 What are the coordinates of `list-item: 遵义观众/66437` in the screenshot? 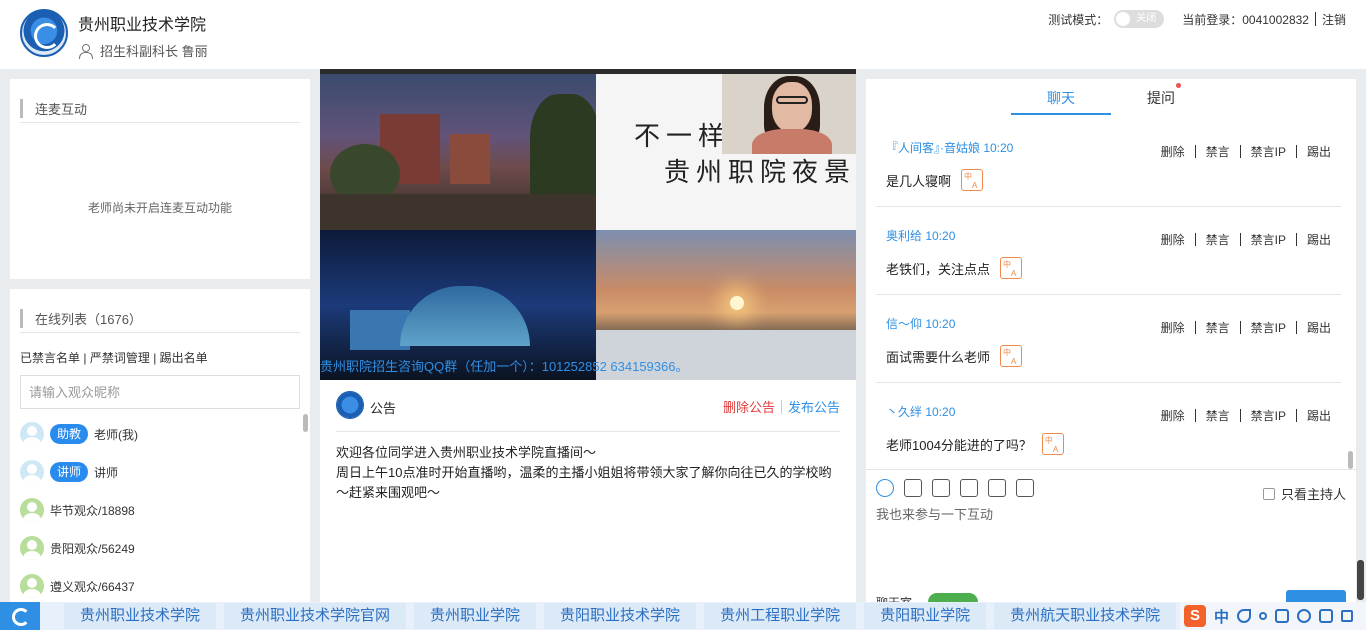 It's located at (160, 584).